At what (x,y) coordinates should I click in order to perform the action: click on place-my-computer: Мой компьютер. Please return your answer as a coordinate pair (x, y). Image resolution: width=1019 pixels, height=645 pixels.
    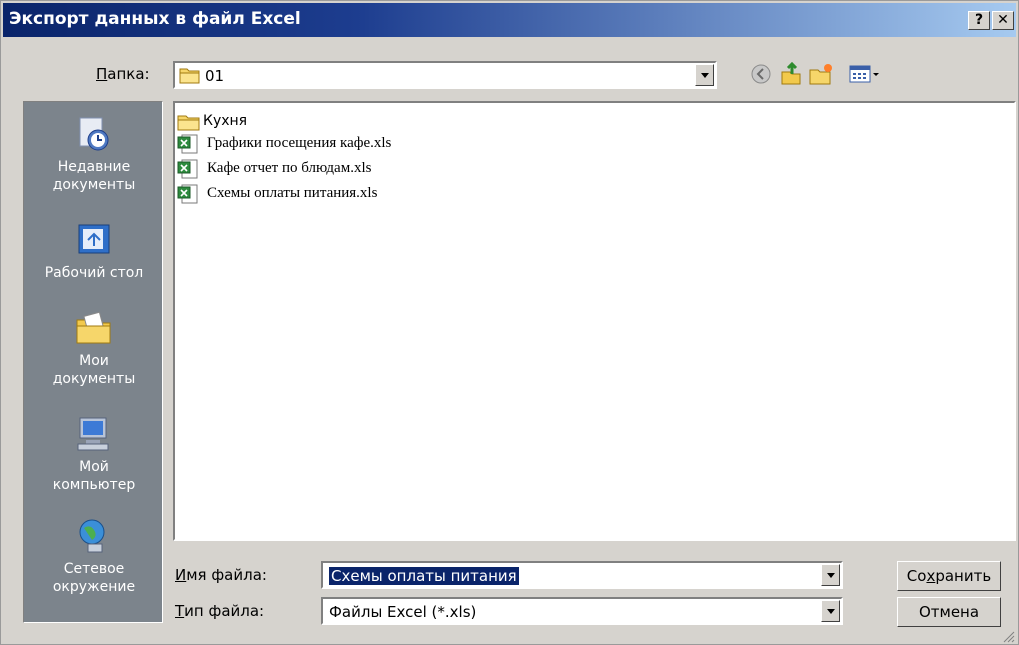
    Looking at the image, I should click on (94, 454).